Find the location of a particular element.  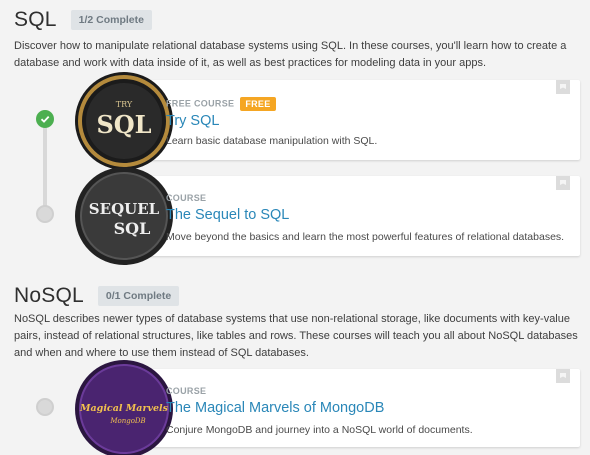

progress-badge: 0/1 Complete is located at coordinates (138, 296).